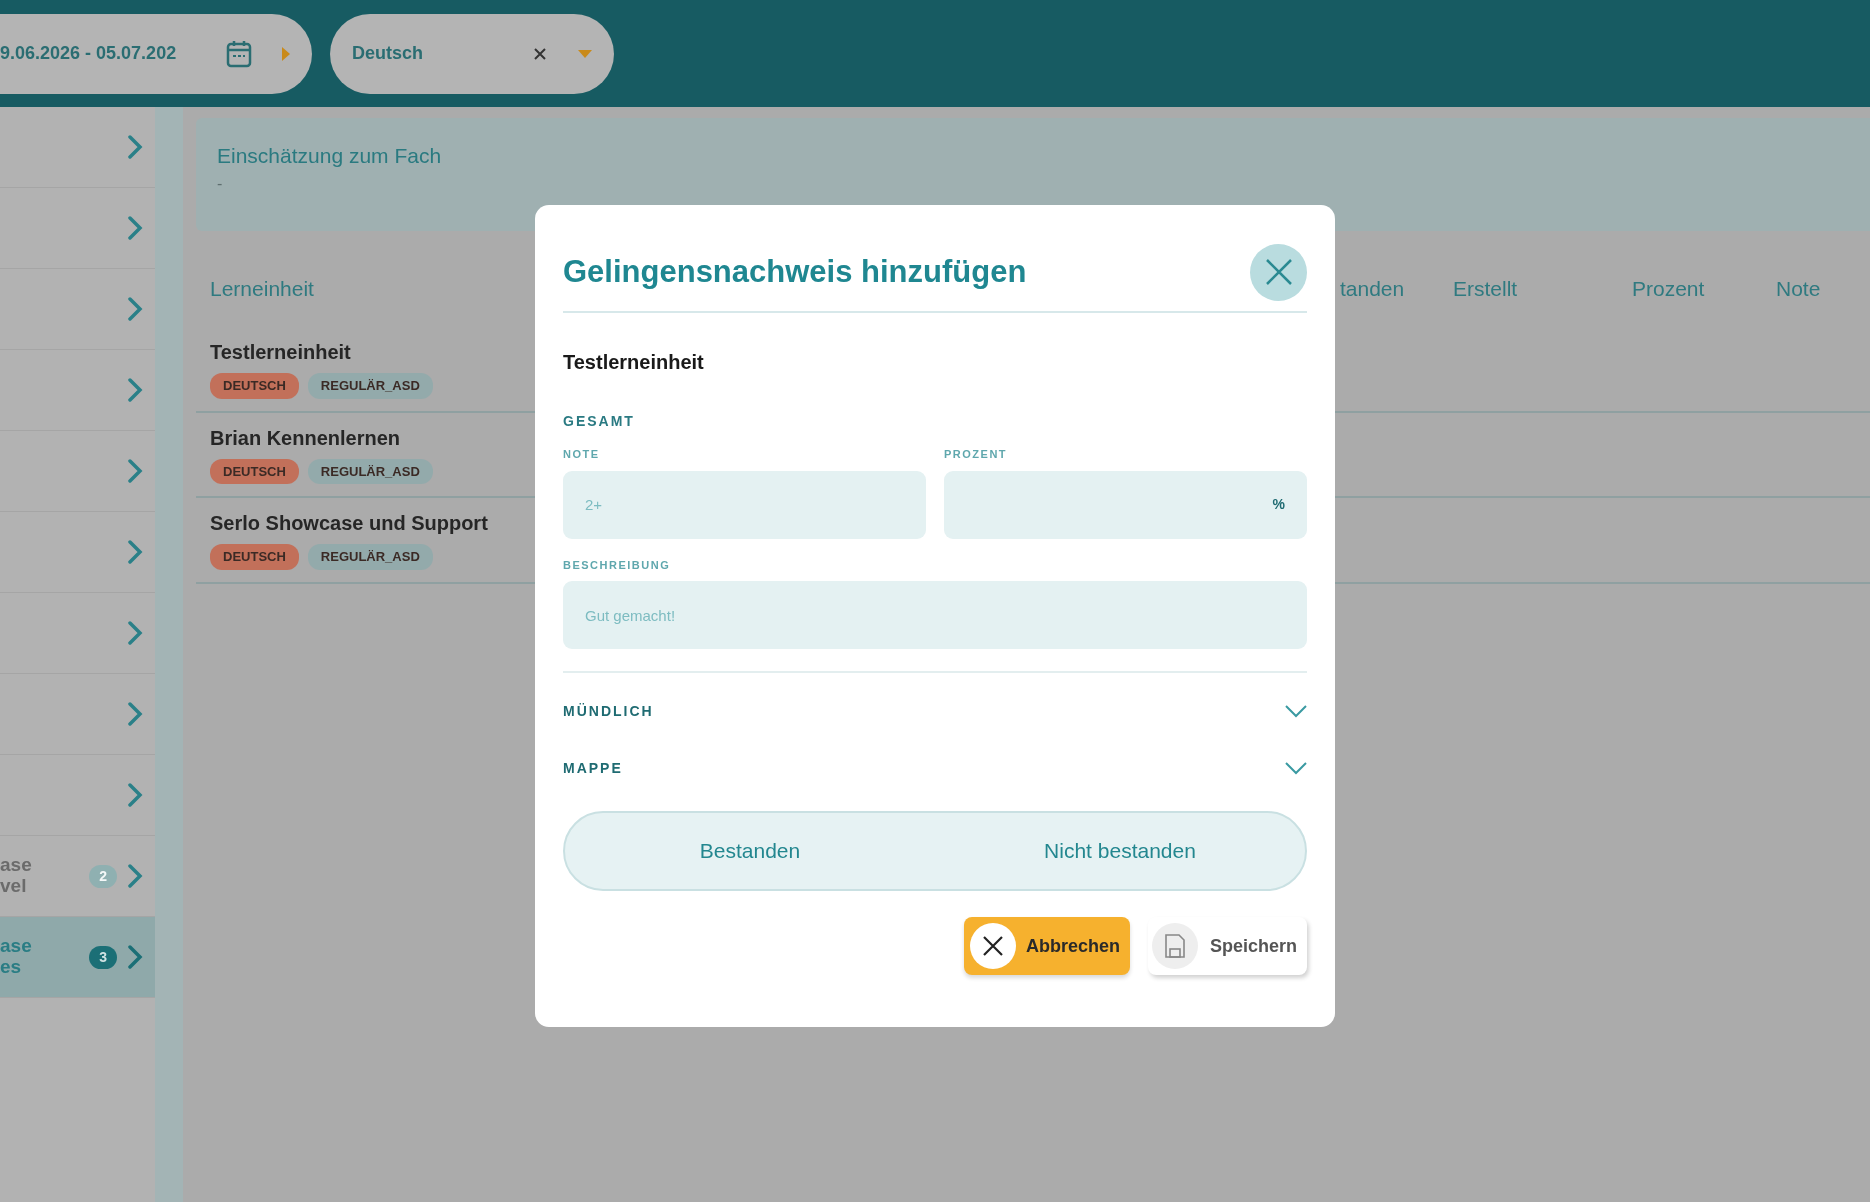  What do you see at coordinates (744, 504) in the screenshot?
I see `grade-field: 2+` at bounding box center [744, 504].